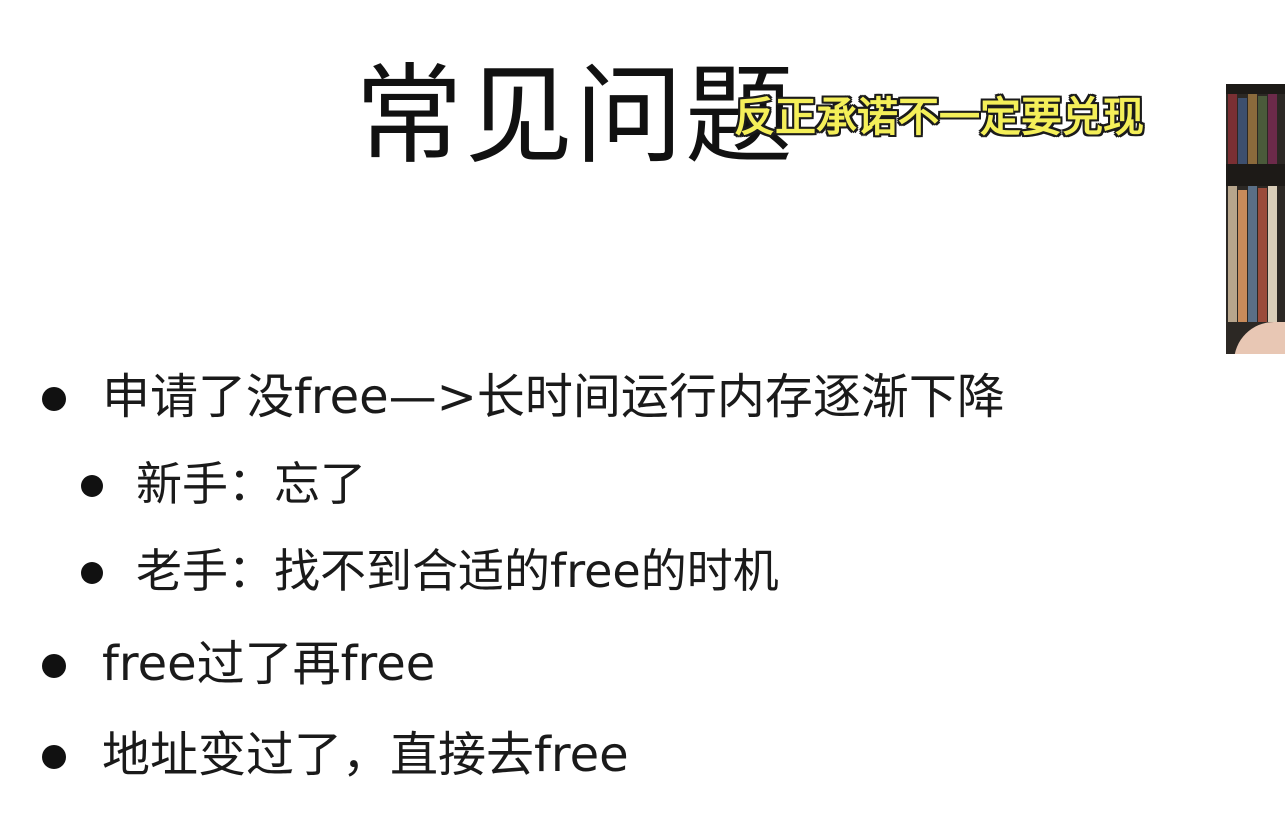  What do you see at coordinates (575, 116) in the screenshot?
I see `slide-title: 常见问题` at bounding box center [575, 116].